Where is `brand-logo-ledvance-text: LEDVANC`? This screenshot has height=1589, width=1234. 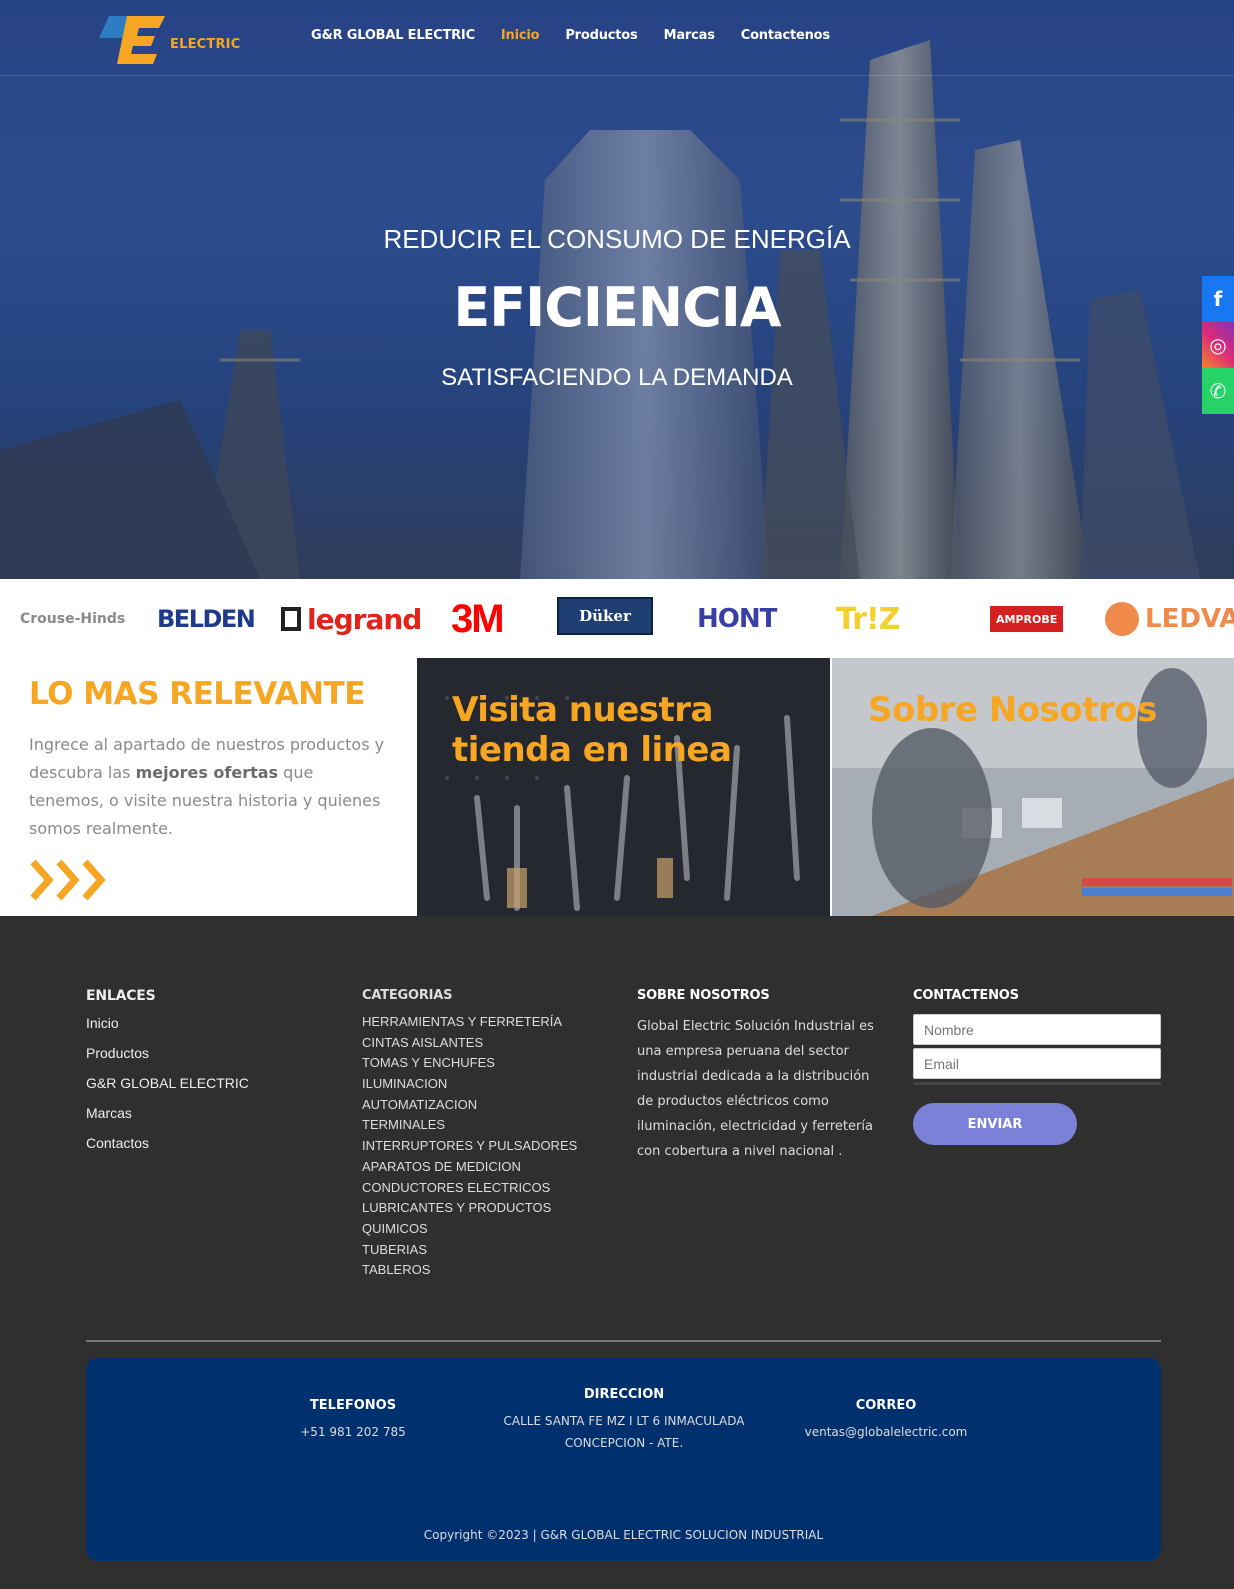
brand-logo-ledvance-text: LEDVANC is located at coordinates (1189, 619).